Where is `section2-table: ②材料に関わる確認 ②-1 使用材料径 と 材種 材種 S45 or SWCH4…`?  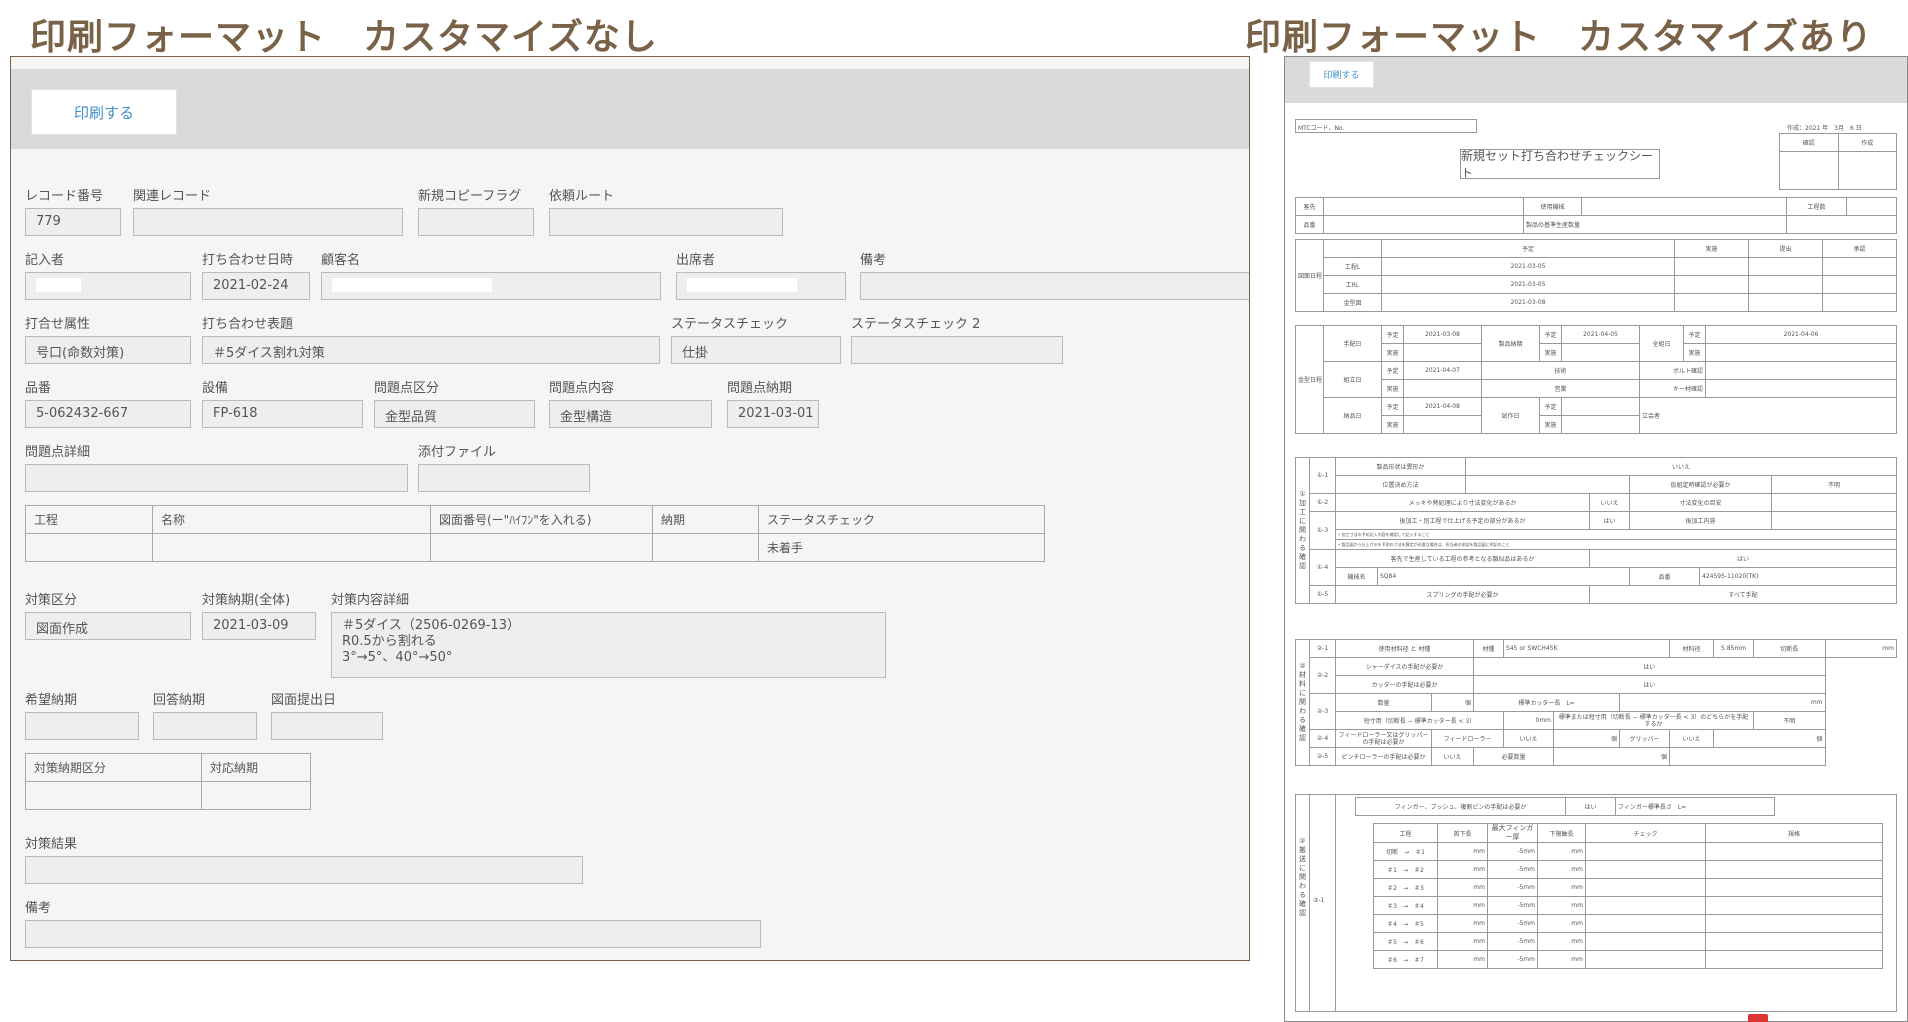
section2-table: ②材料に関わる確認 ②-1 使用材料径 と 材種 材種 S45 or SWCH4… is located at coordinates (1596, 702).